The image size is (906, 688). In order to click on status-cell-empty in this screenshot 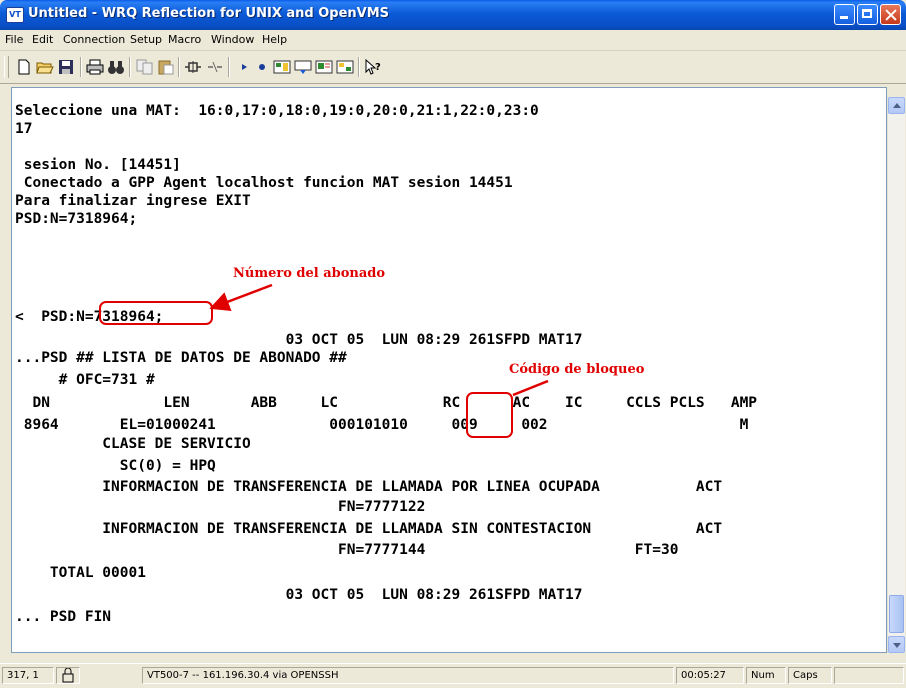, I will do `click(869, 675)`.